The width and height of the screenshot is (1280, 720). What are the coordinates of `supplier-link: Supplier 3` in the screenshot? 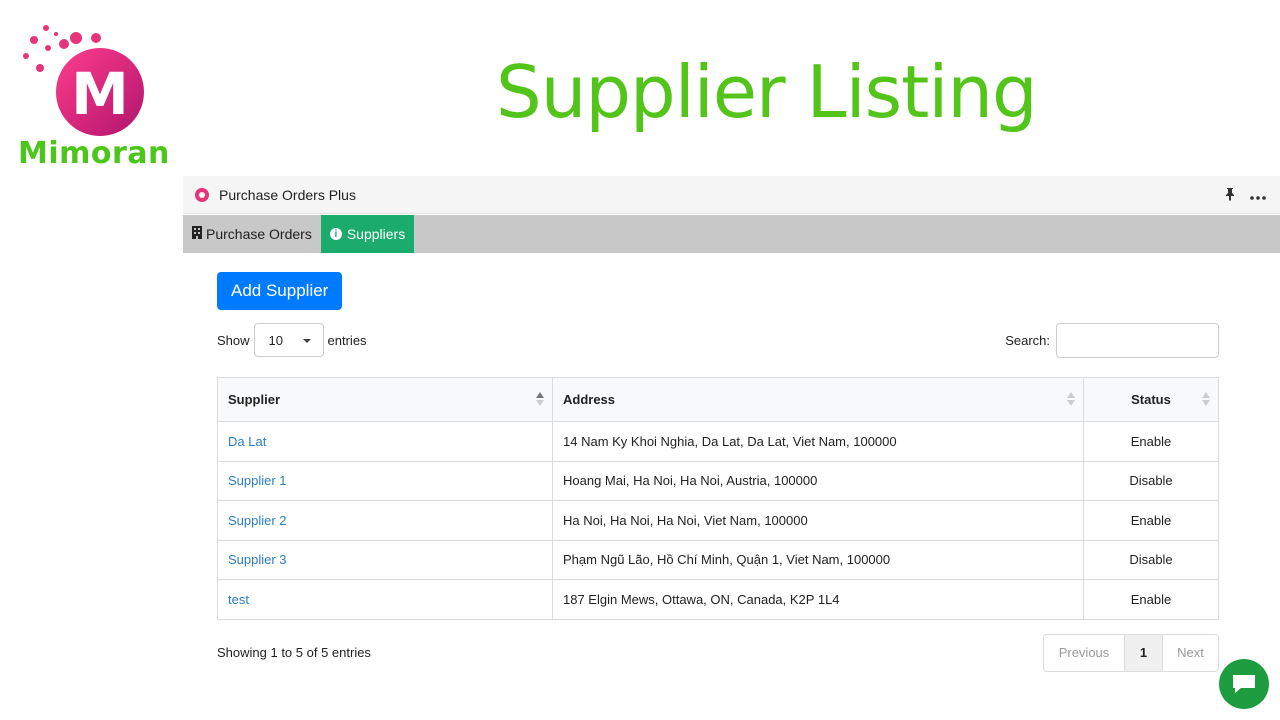 It's located at (257, 559).